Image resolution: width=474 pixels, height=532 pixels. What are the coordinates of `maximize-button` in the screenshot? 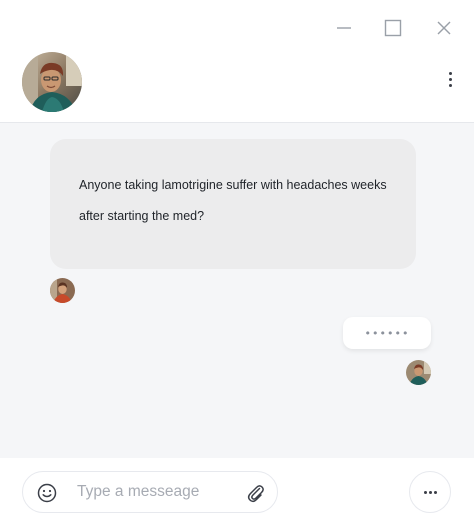 It's located at (393, 28).